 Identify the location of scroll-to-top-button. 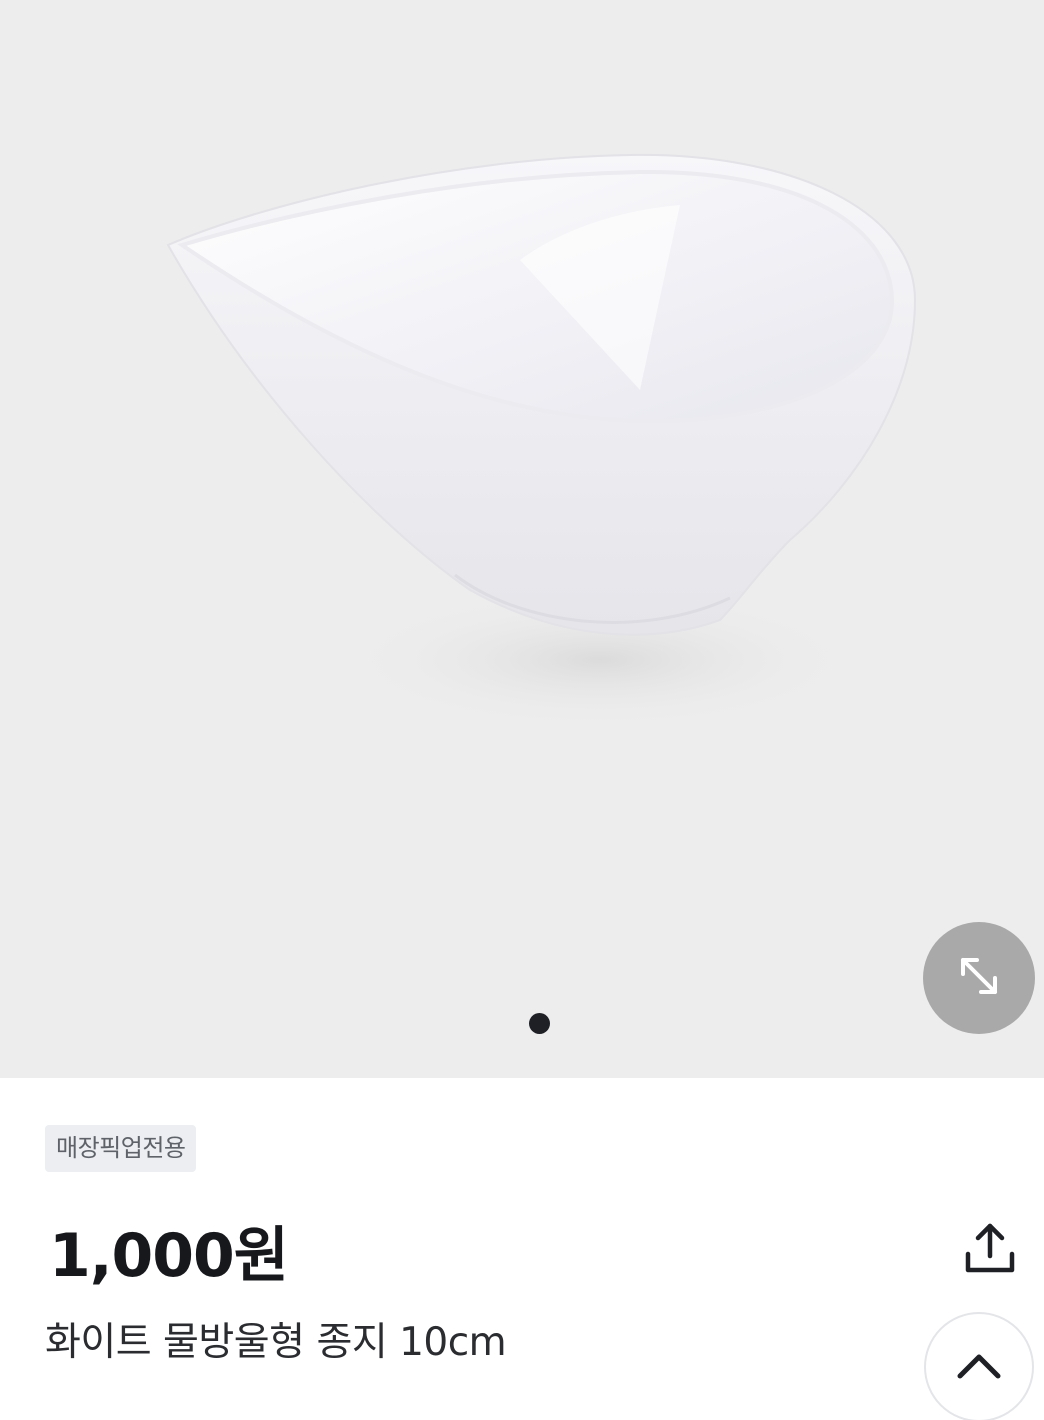
(979, 1366).